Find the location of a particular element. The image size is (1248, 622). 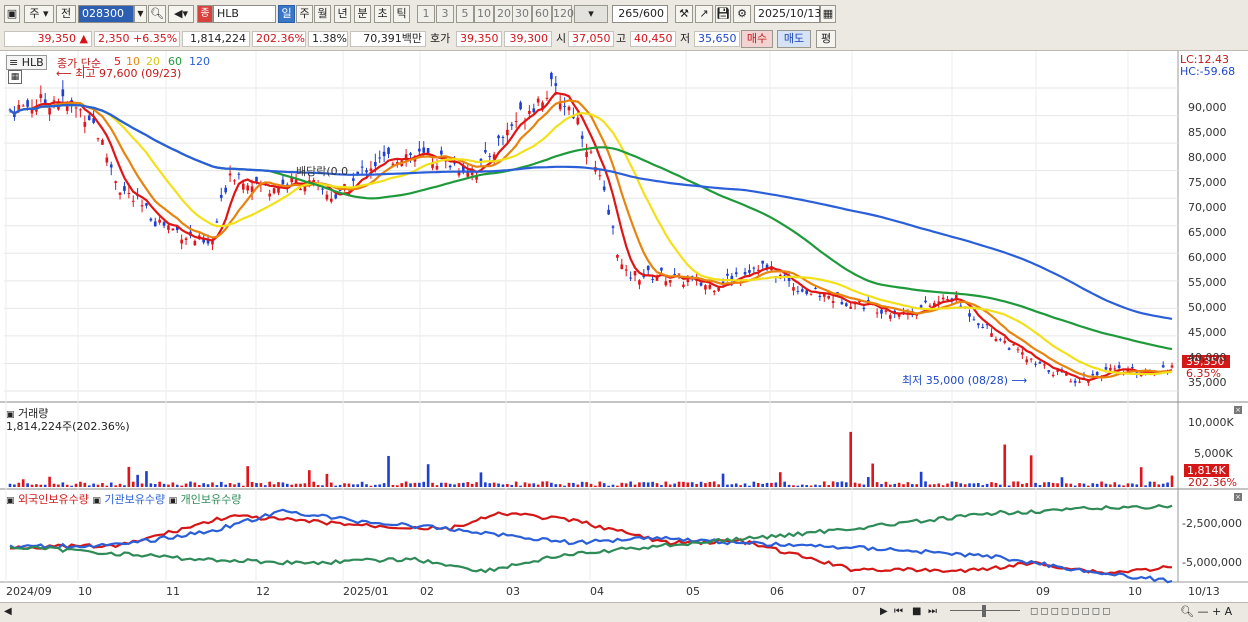

volume-panel-close-icon: × is located at coordinates (1238, 410).